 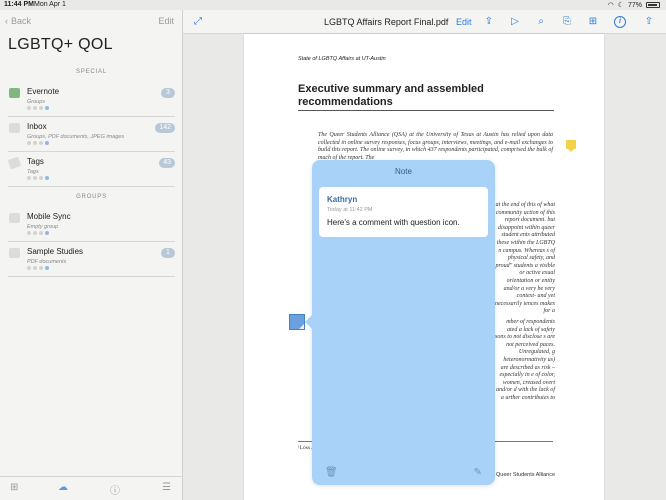 I want to click on item-count-badge: 1, so click(x=168, y=253).